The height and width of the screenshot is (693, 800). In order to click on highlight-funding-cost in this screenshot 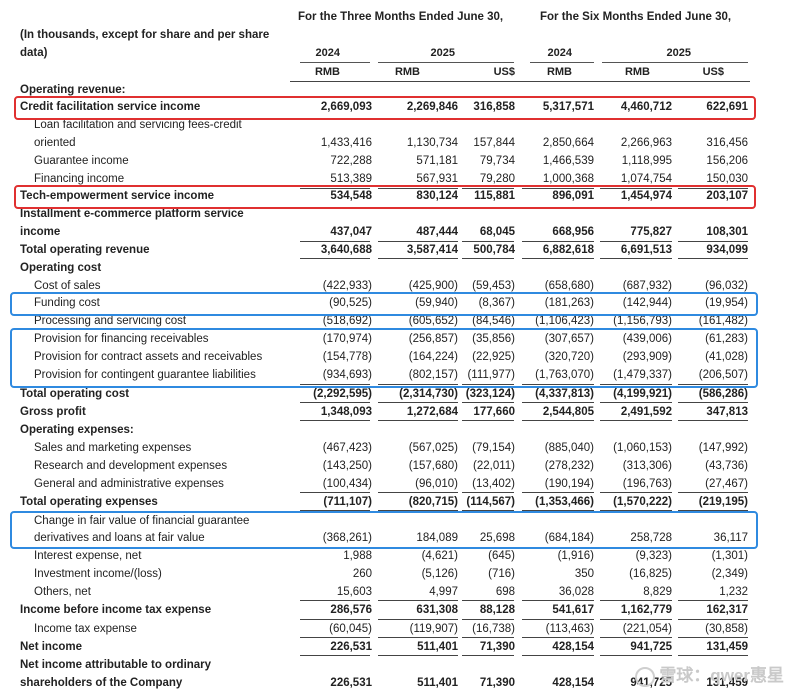, I will do `click(384, 304)`.